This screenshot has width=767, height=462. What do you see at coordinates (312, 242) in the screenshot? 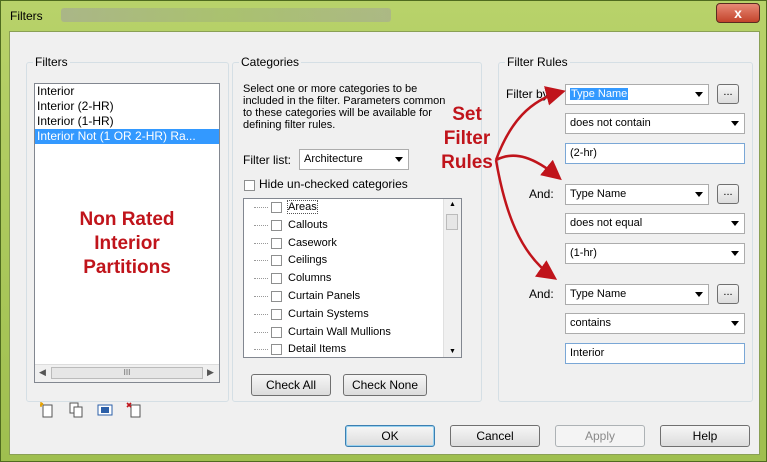
I see `category-label: Casework` at bounding box center [312, 242].